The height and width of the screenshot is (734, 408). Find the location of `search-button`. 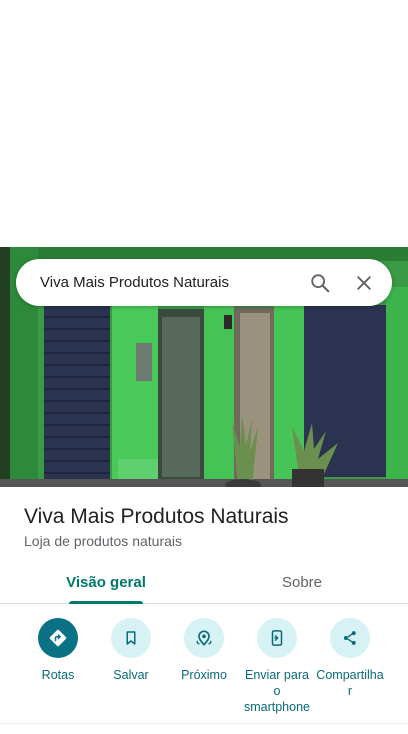

search-button is located at coordinates (320, 283).